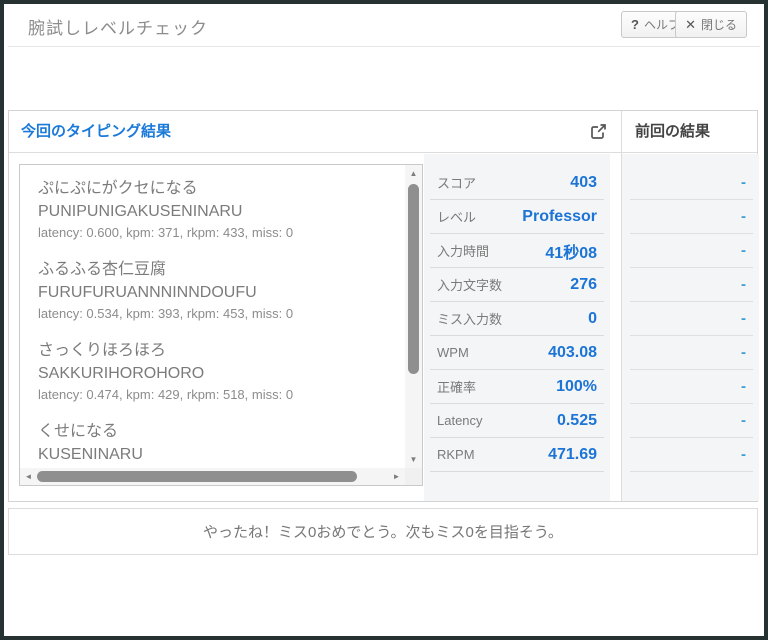  I want to click on stat-label: RKPM, so click(456, 454).